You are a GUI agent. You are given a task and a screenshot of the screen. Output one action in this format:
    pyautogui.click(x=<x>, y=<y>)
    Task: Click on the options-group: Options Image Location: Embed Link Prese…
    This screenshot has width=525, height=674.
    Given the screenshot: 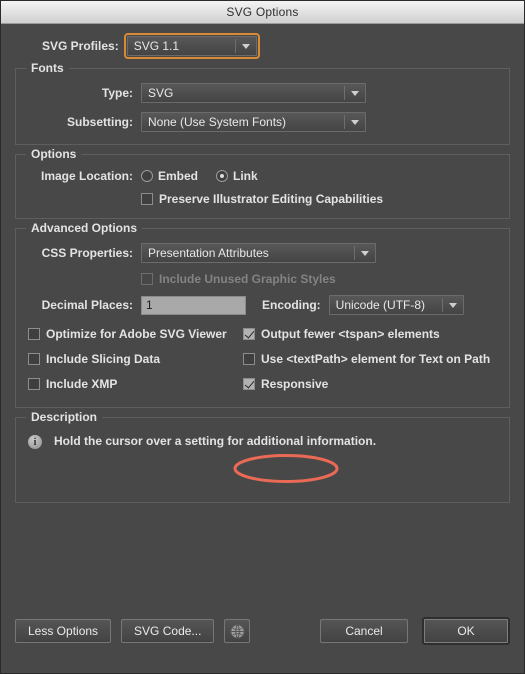 What is the action you would take?
    pyautogui.click(x=262, y=183)
    